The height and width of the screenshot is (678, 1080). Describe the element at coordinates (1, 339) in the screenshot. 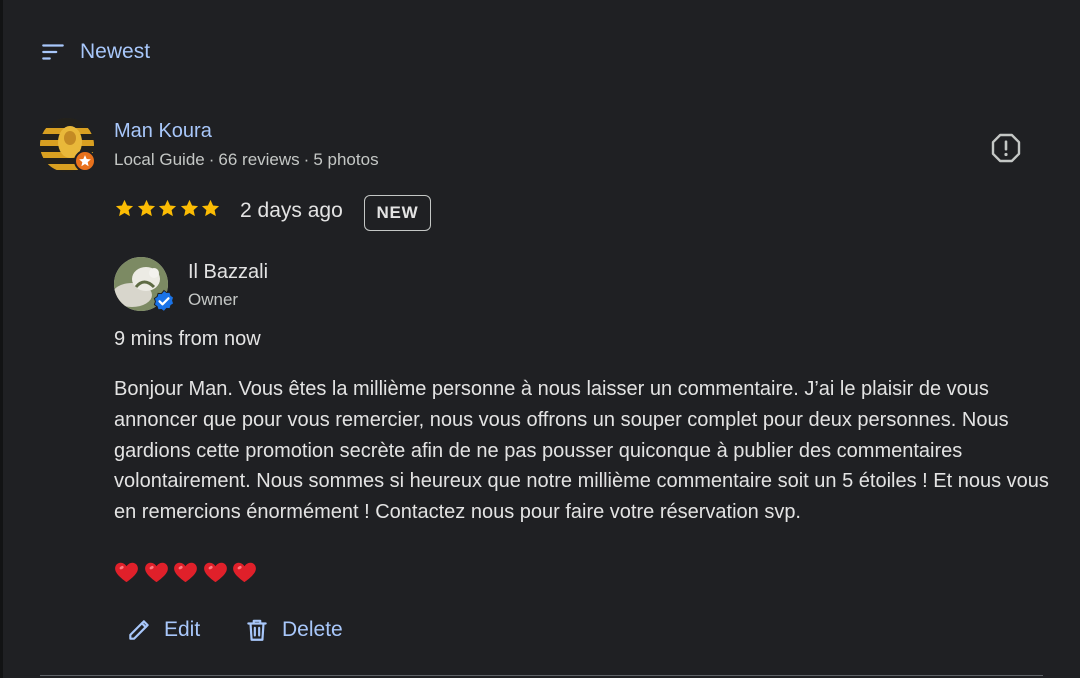

I see `left-edge` at that location.